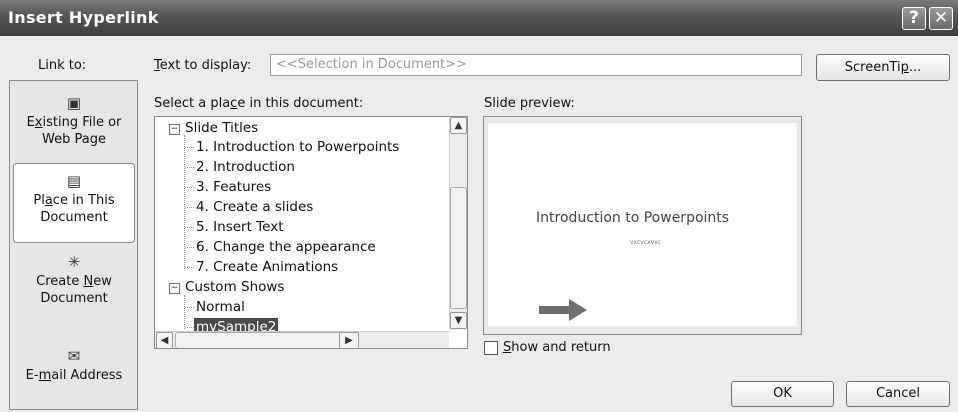 Image resolution: width=958 pixels, height=412 pixels. I want to click on scroll-left-icon: ◀, so click(164, 340).